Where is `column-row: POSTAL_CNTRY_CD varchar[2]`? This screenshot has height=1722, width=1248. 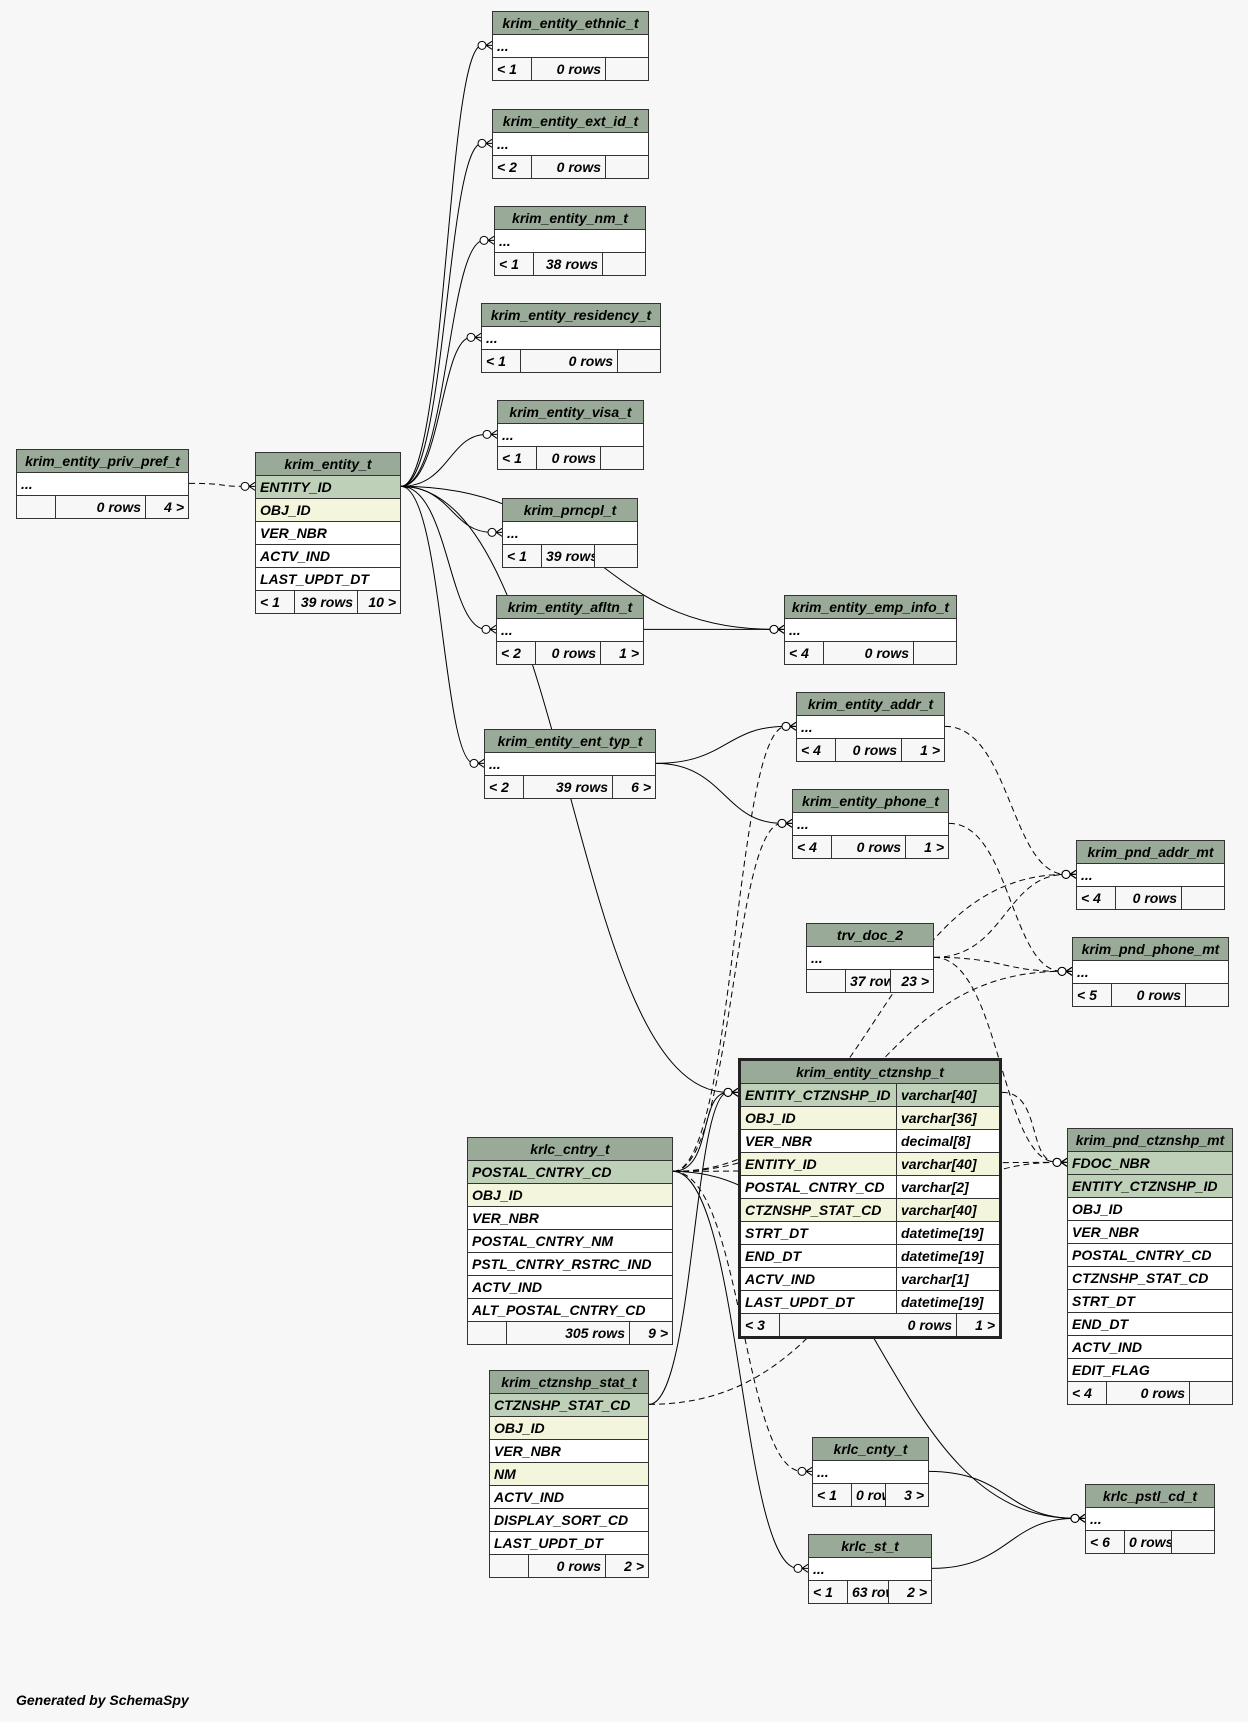
column-row: POSTAL_CNTRY_CD varchar[2] is located at coordinates (870, 1187).